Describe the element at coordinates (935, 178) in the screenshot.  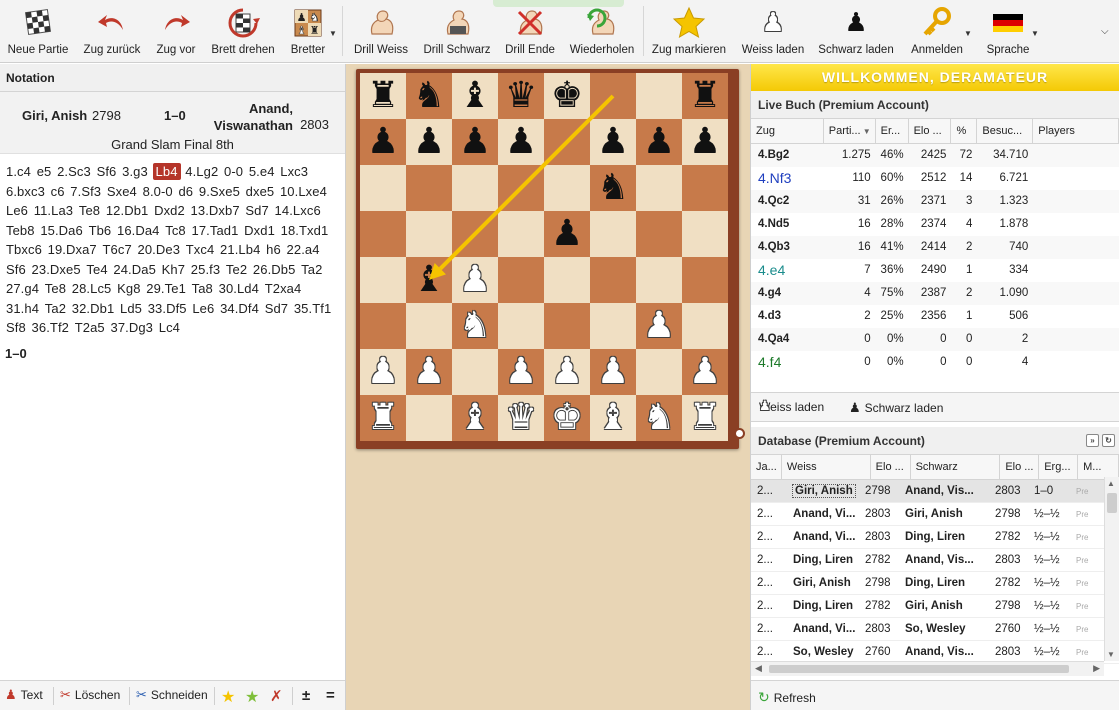
I see `live-book-row: 4.Nf3 110 60% 2512 14 6.721` at that location.